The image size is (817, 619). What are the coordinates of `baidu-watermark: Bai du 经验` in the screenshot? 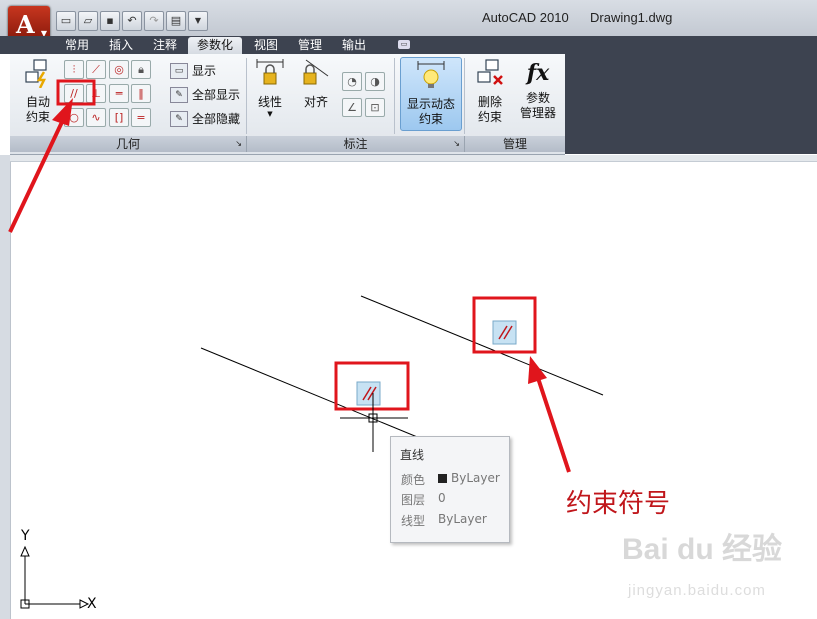 It's located at (702, 549).